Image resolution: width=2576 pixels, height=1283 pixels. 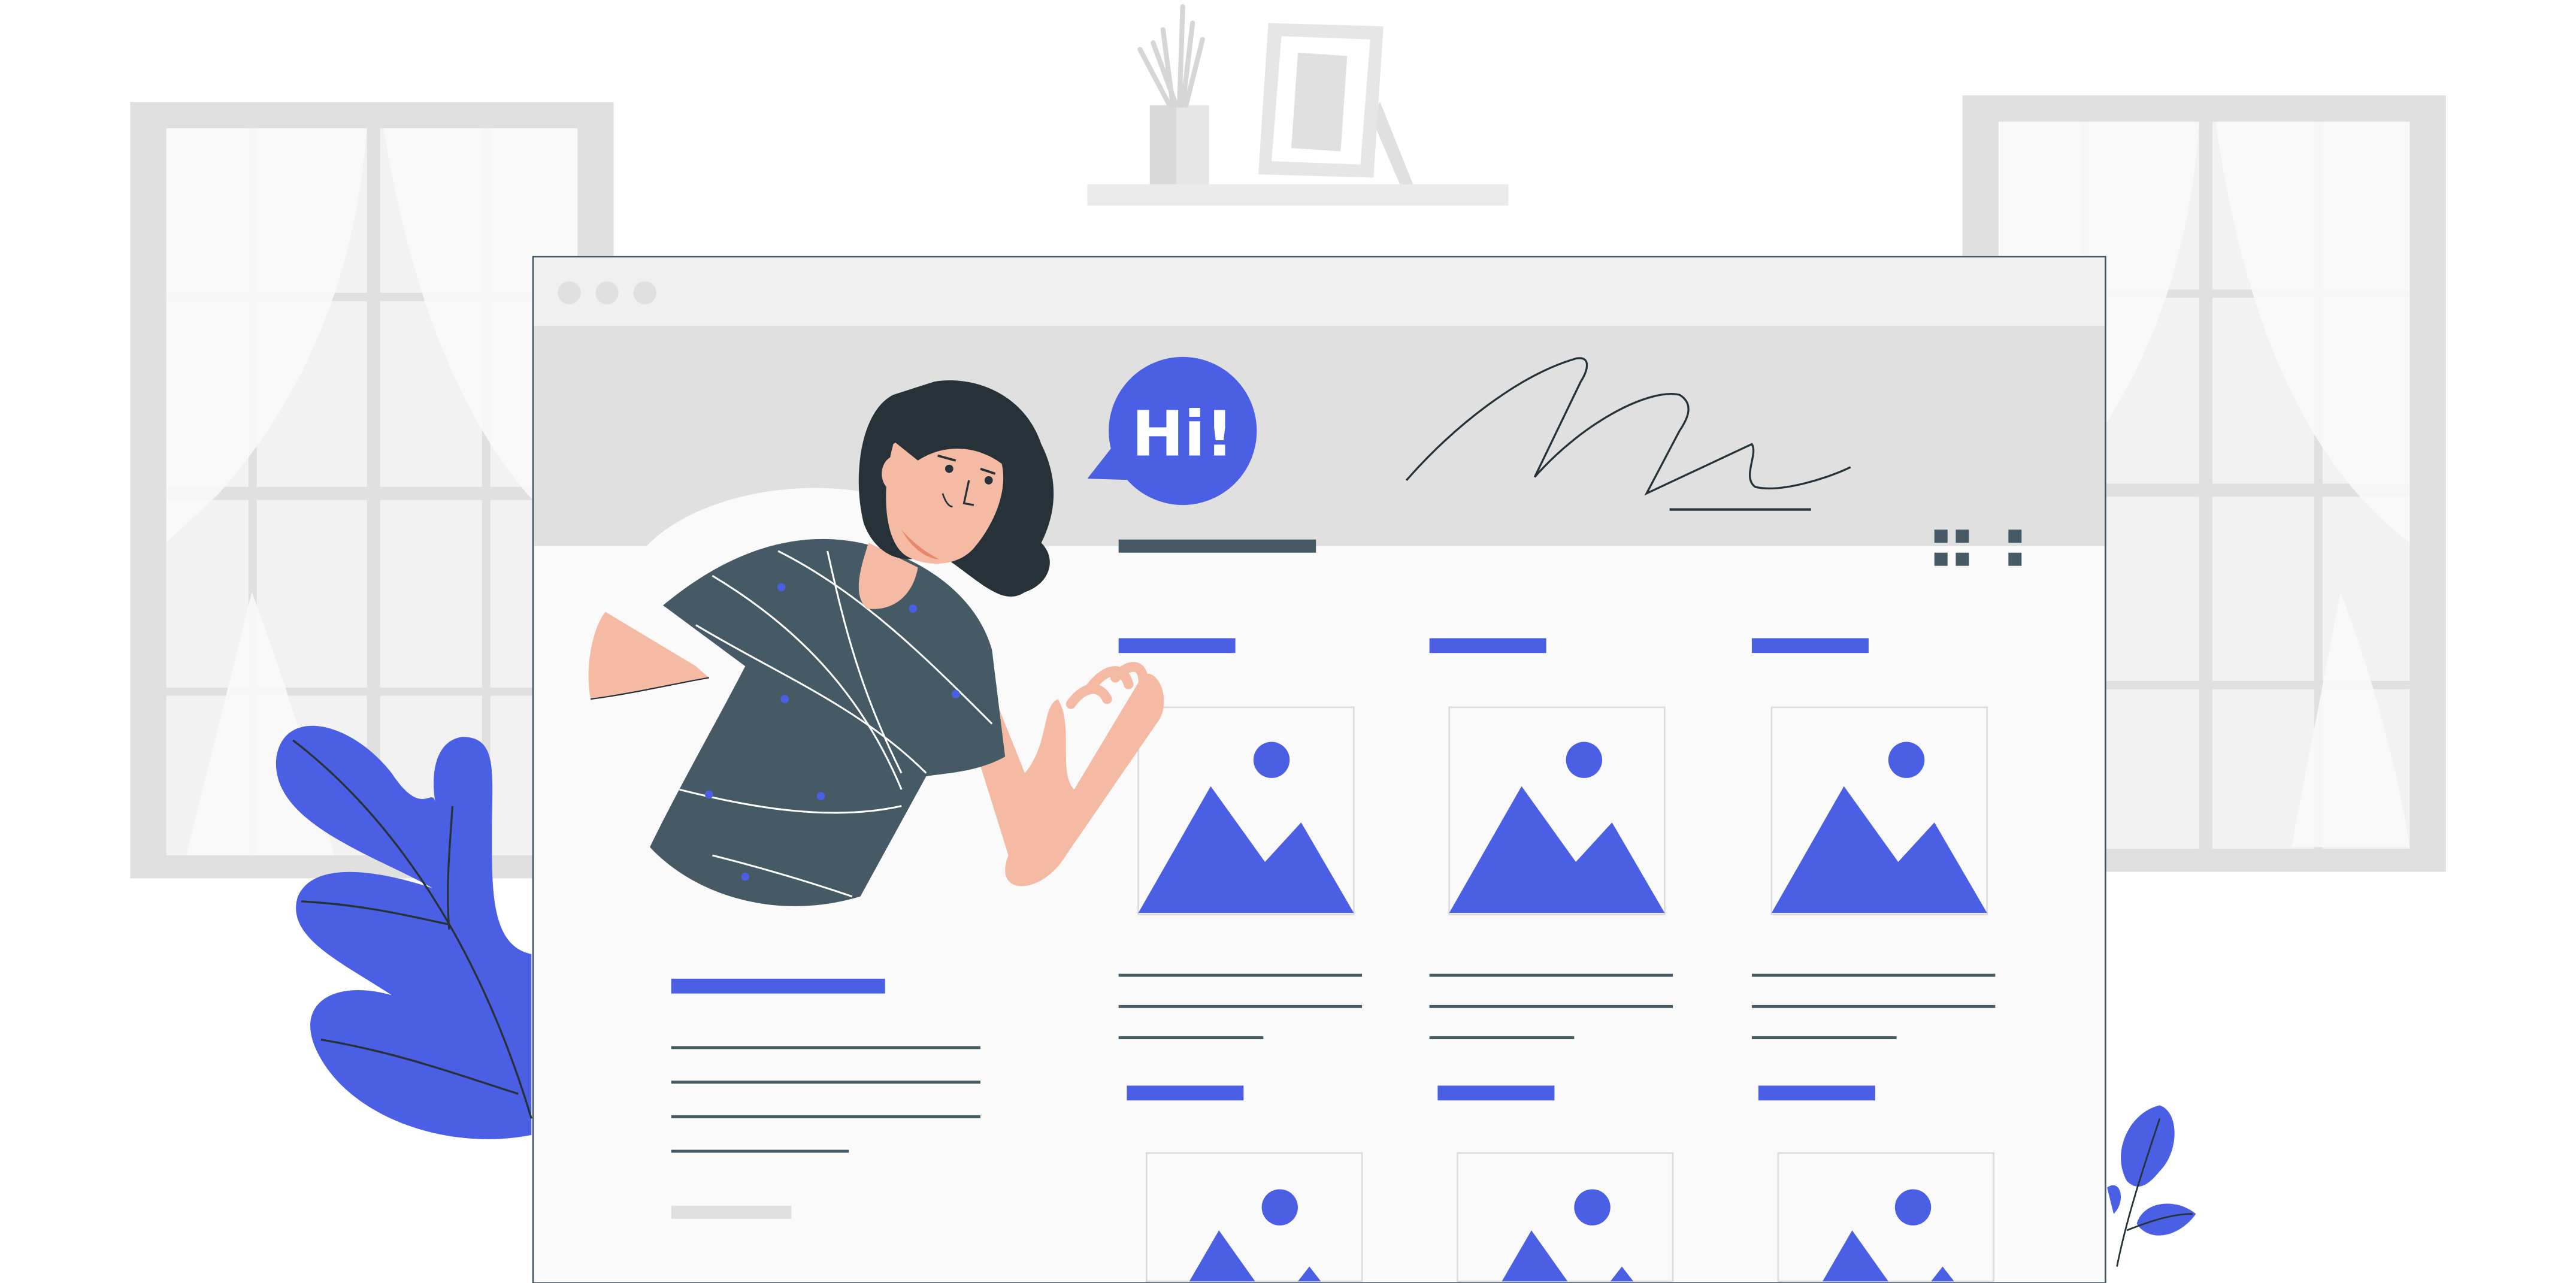 What do you see at coordinates (1335, 103) in the screenshot?
I see `picture-frame` at bounding box center [1335, 103].